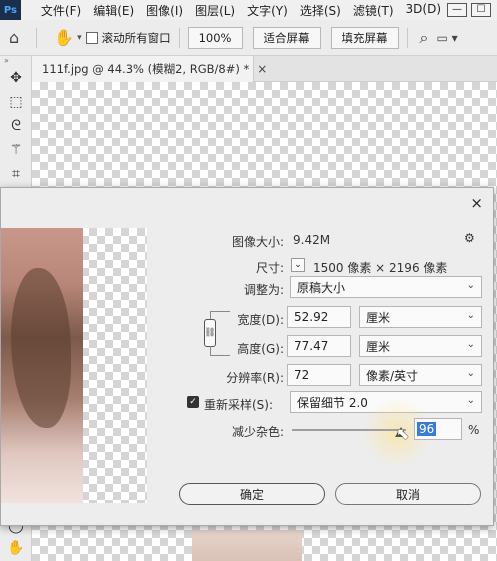  What do you see at coordinates (420, 346) in the screenshot?
I see `height-unit-select: 厘米 ⌄` at bounding box center [420, 346].